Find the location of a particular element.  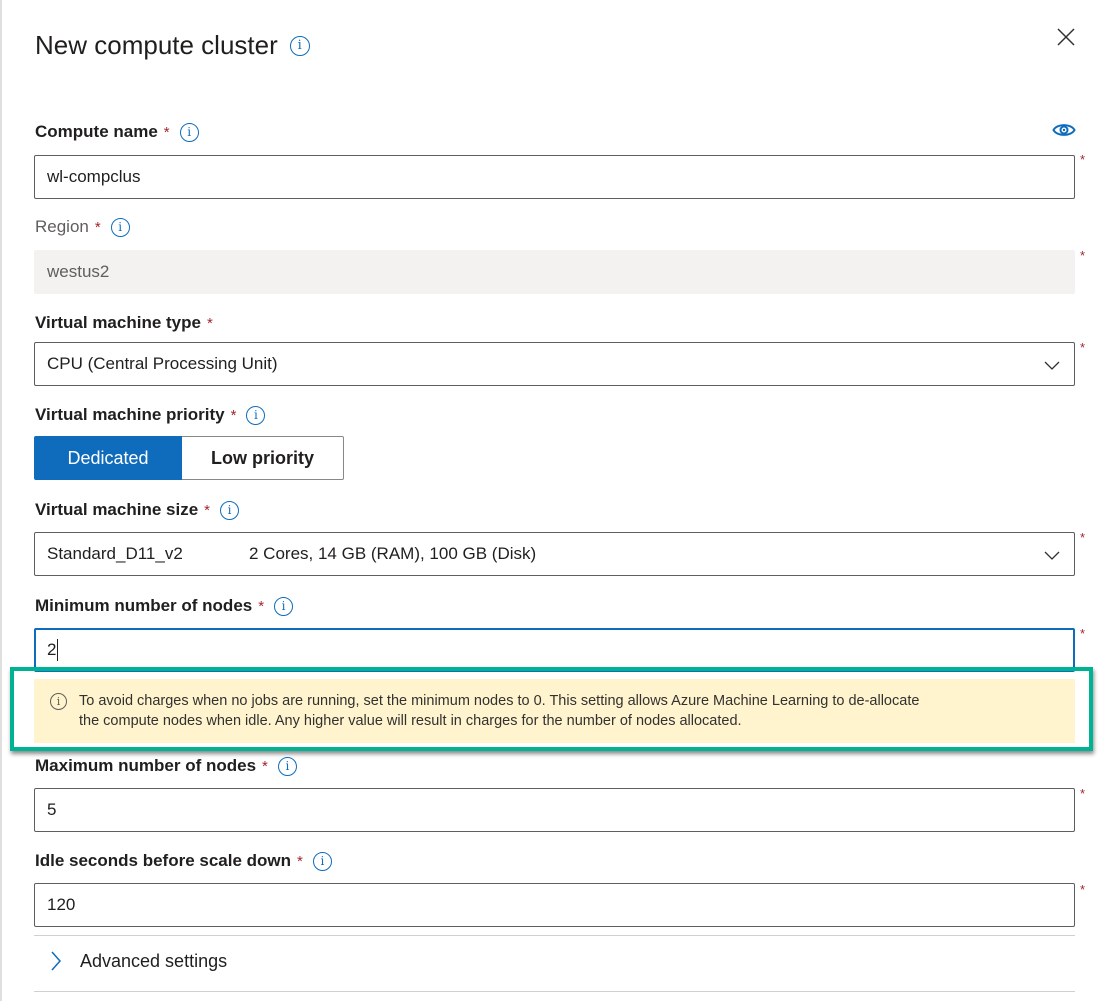

compute-name-value: wl-compclus is located at coordinates (94, 176).